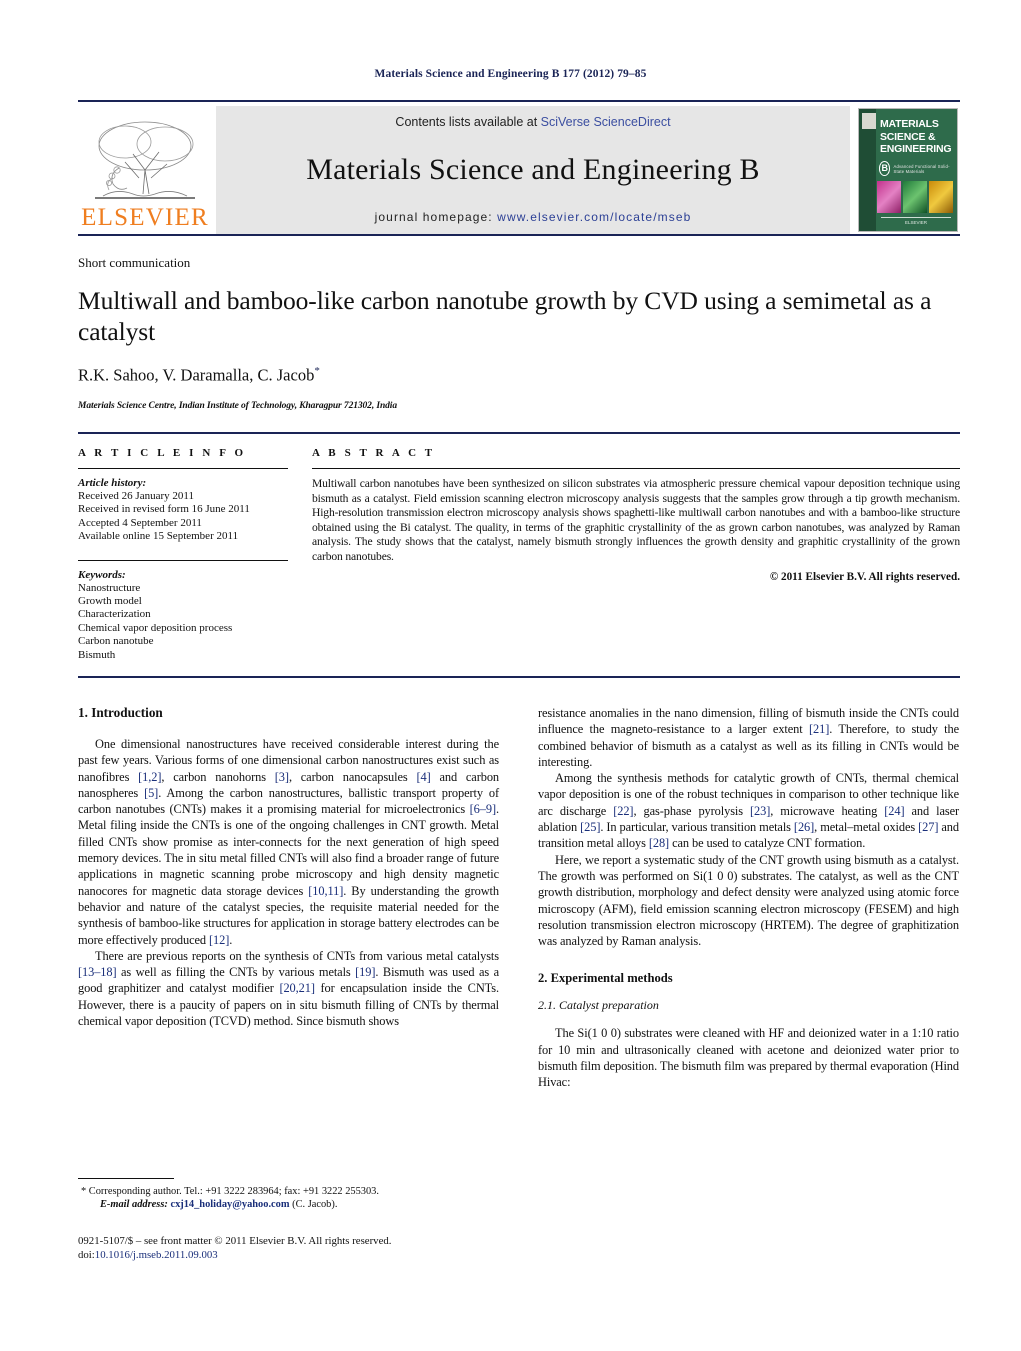 The image size is (1021, 1351). What do you see at coordinates (282, 777) in the screenshot?
I see `citation-link: [3]` at bounding box center [282, 777].